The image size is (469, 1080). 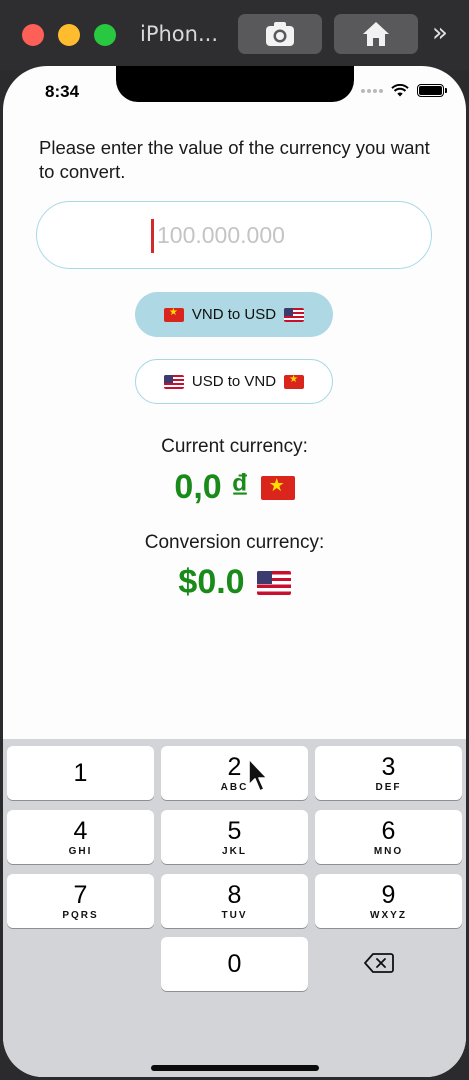 I want to click on battery-icon, so click(x=432, y=90).